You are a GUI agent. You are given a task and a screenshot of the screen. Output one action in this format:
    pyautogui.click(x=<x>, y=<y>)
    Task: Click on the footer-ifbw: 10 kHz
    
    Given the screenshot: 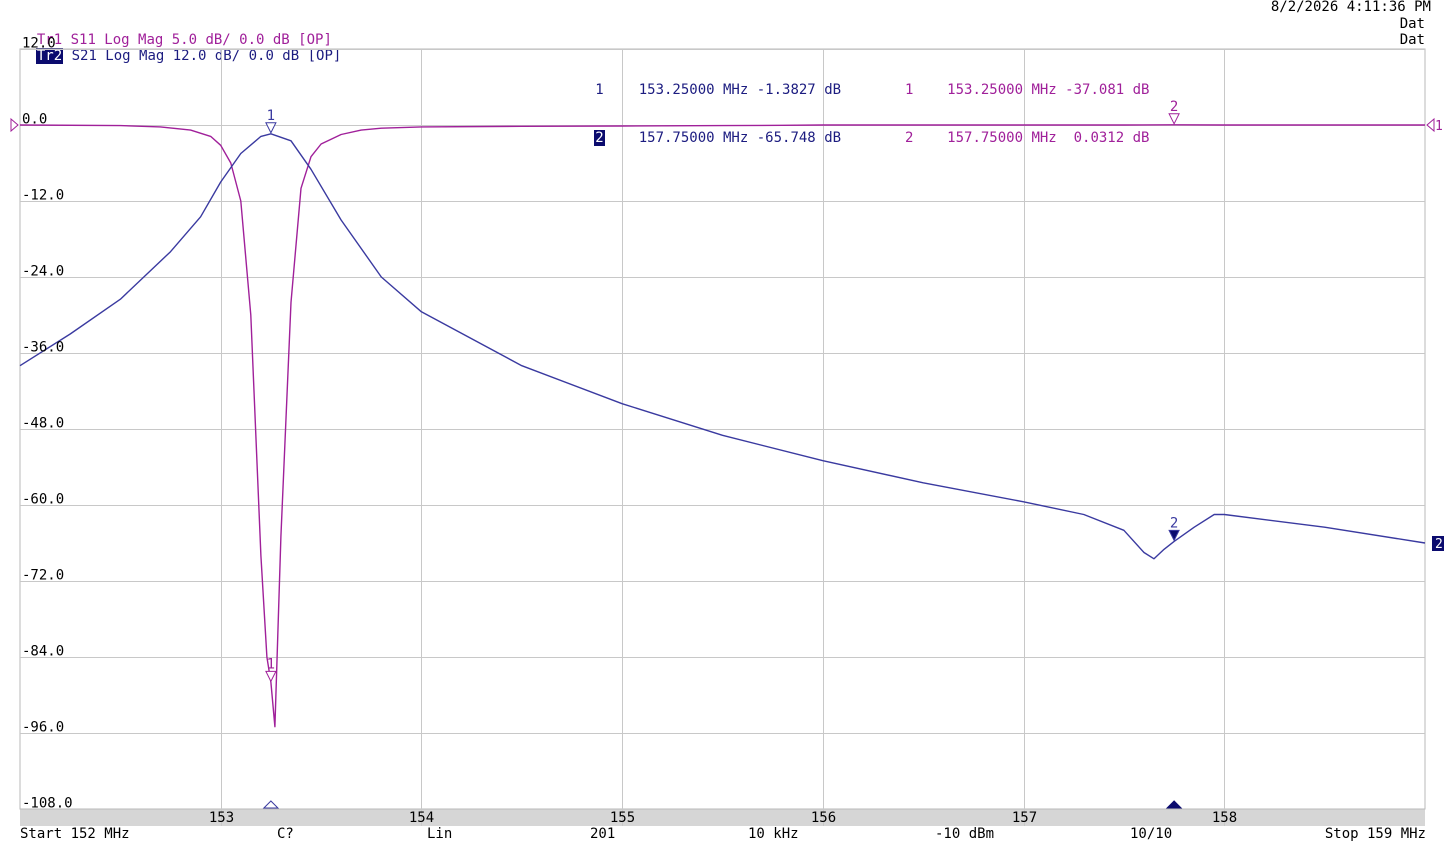 What is the action you would take?
    pyautogui.click(x=773, y=834)
    